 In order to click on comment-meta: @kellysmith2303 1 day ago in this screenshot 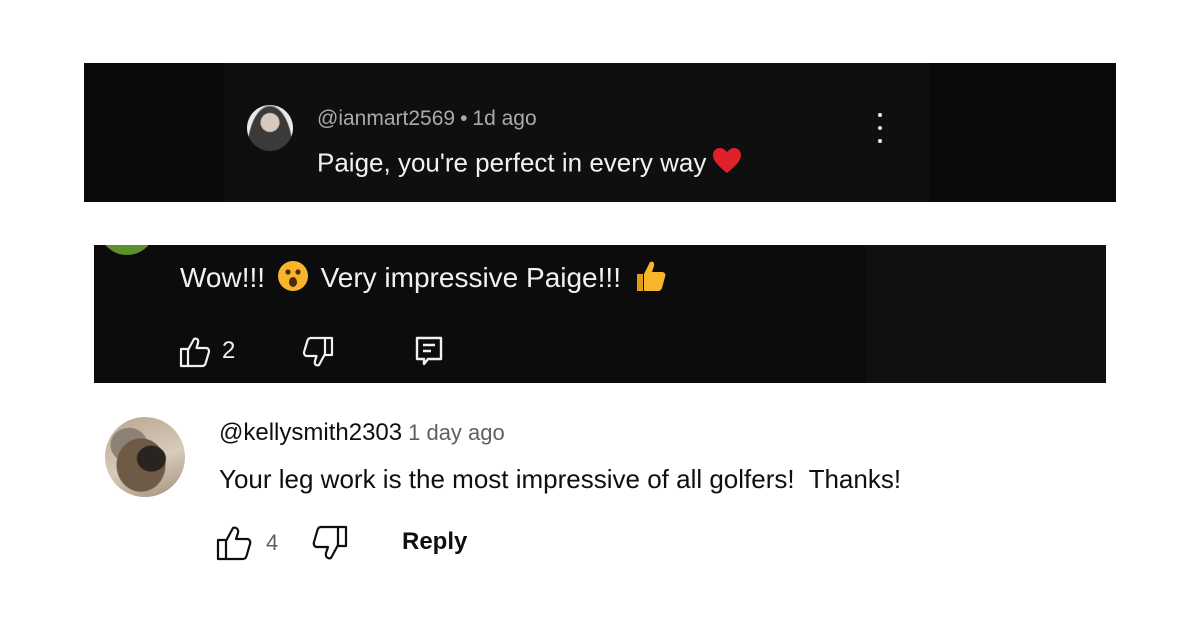, I will do `click(362, 433)`.